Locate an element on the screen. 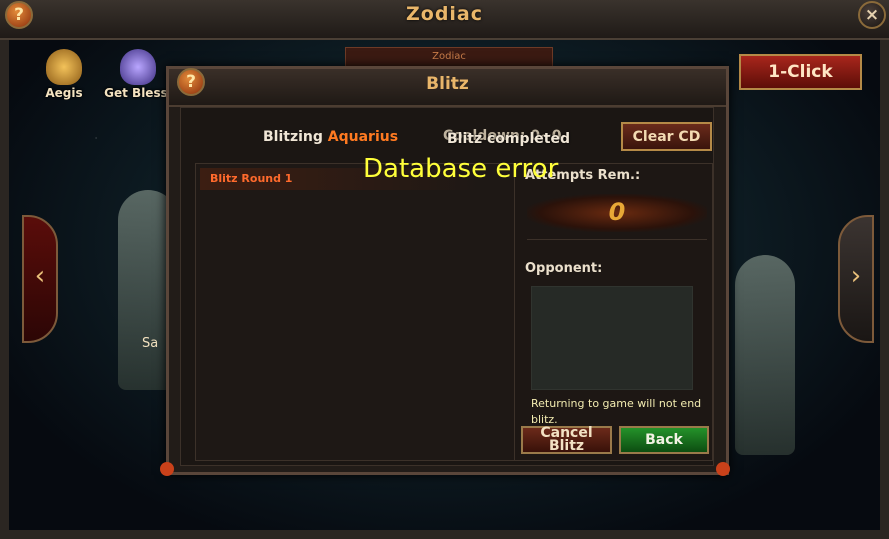 The image size is (889, 539). next-arrow-button: › is located at coordinates (856, 279).